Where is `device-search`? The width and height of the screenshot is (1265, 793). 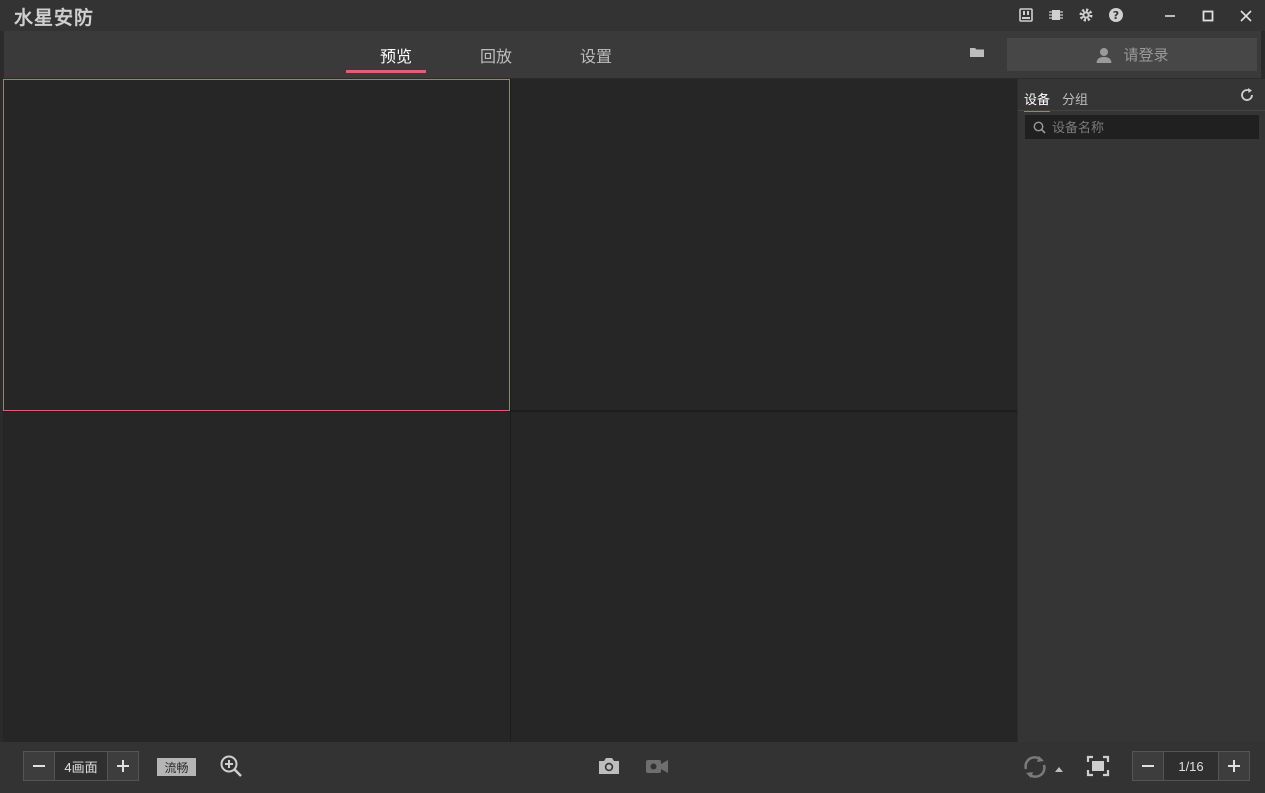
device-search is located at coordinates (1142, 127).